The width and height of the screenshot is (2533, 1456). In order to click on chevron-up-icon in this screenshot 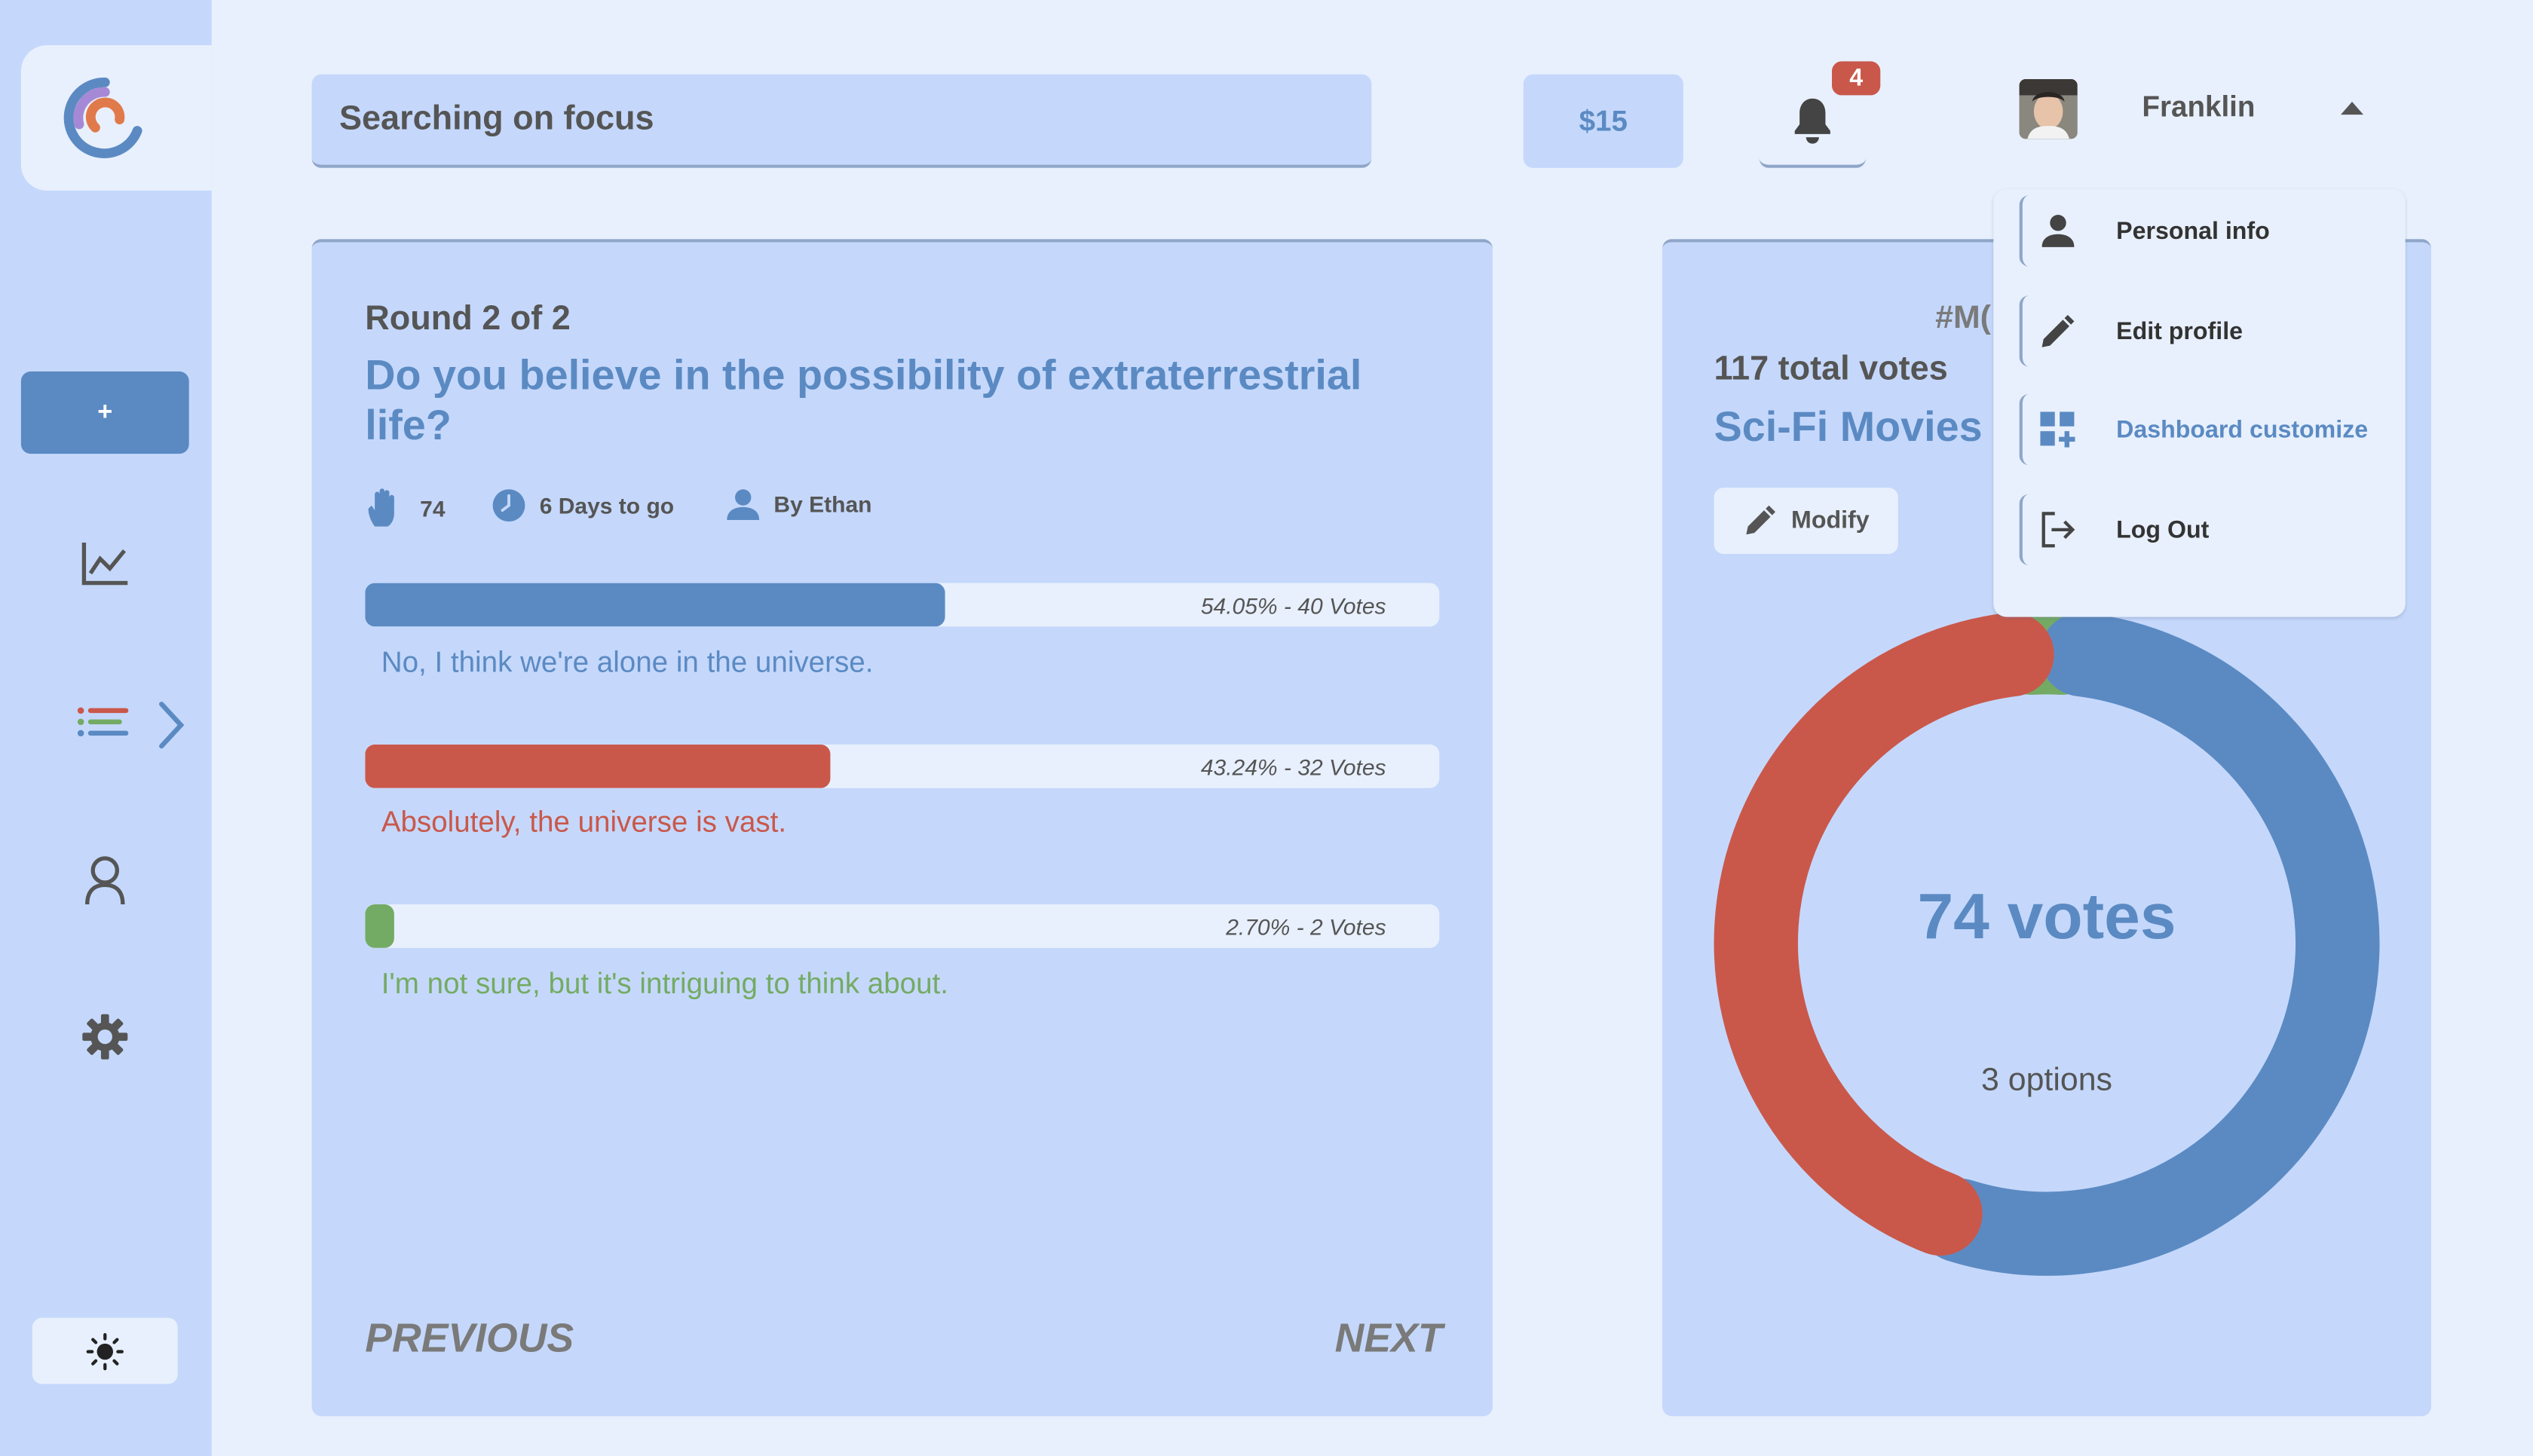, I will do `click(2352, 108)`.